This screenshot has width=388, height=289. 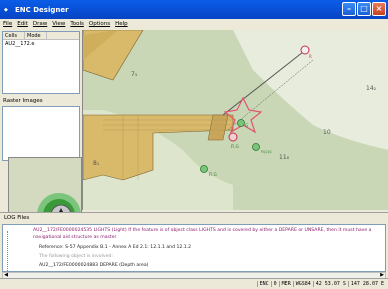 I want to click on depth-label: 10, so click(x=327, y=132).